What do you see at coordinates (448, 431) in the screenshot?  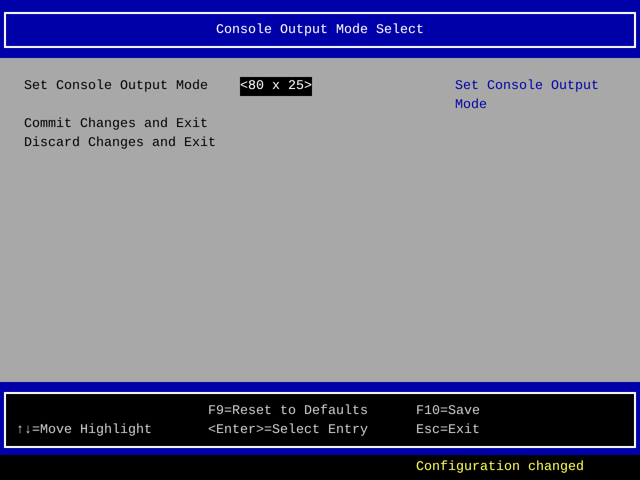 I see `key-hint: Esc=Exit` at bounding box center [448, 431].